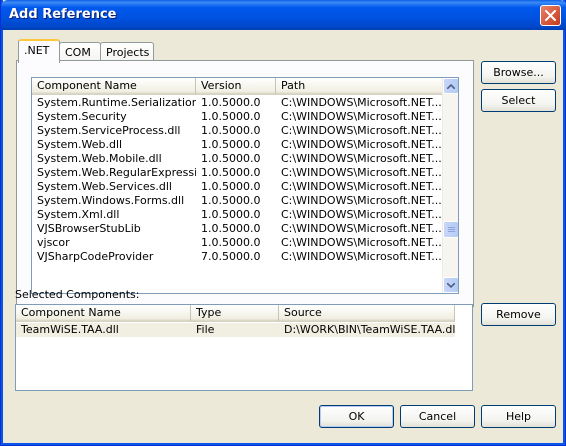 This screenshot has height=446, width=566. What do you see at coordinates (360, 86) in the screenshot?
I see `column-header-path: Path` at bounding box center [360, 86].